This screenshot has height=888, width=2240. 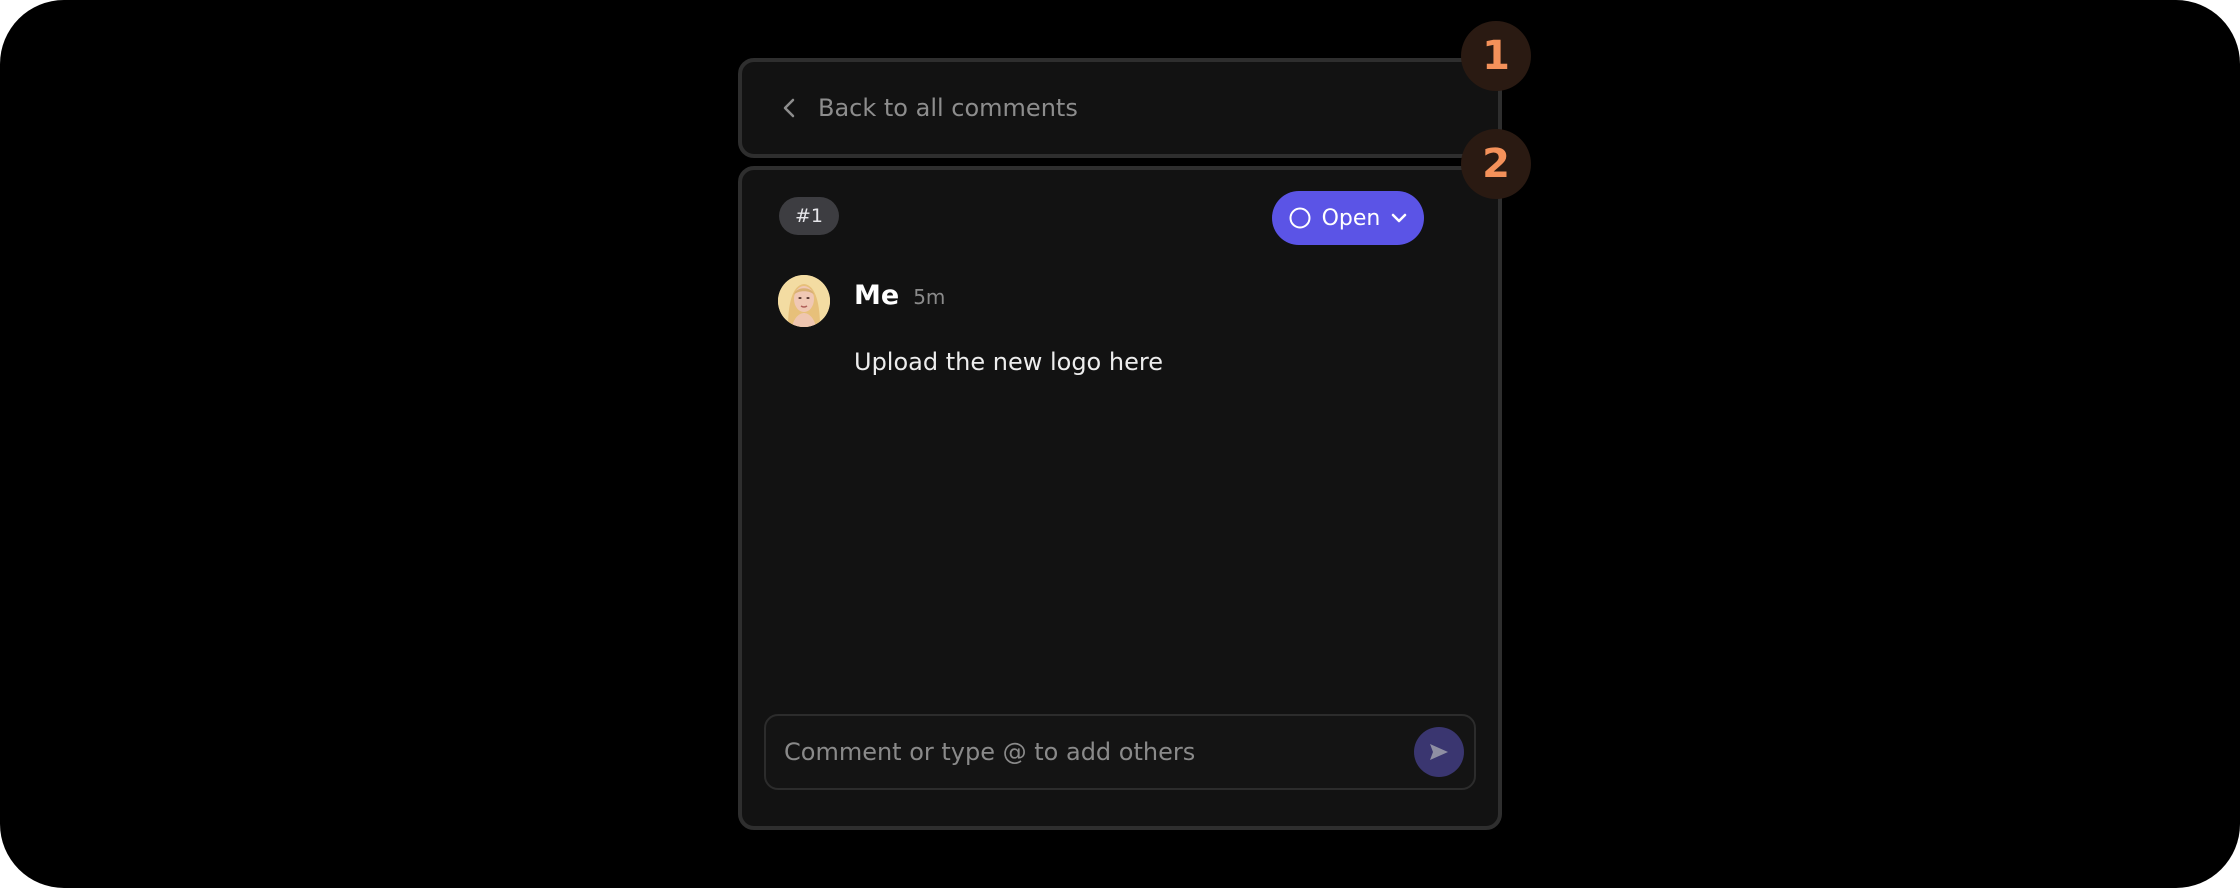 I want to click on chevron-left-icon, so click(x=789, y=108).